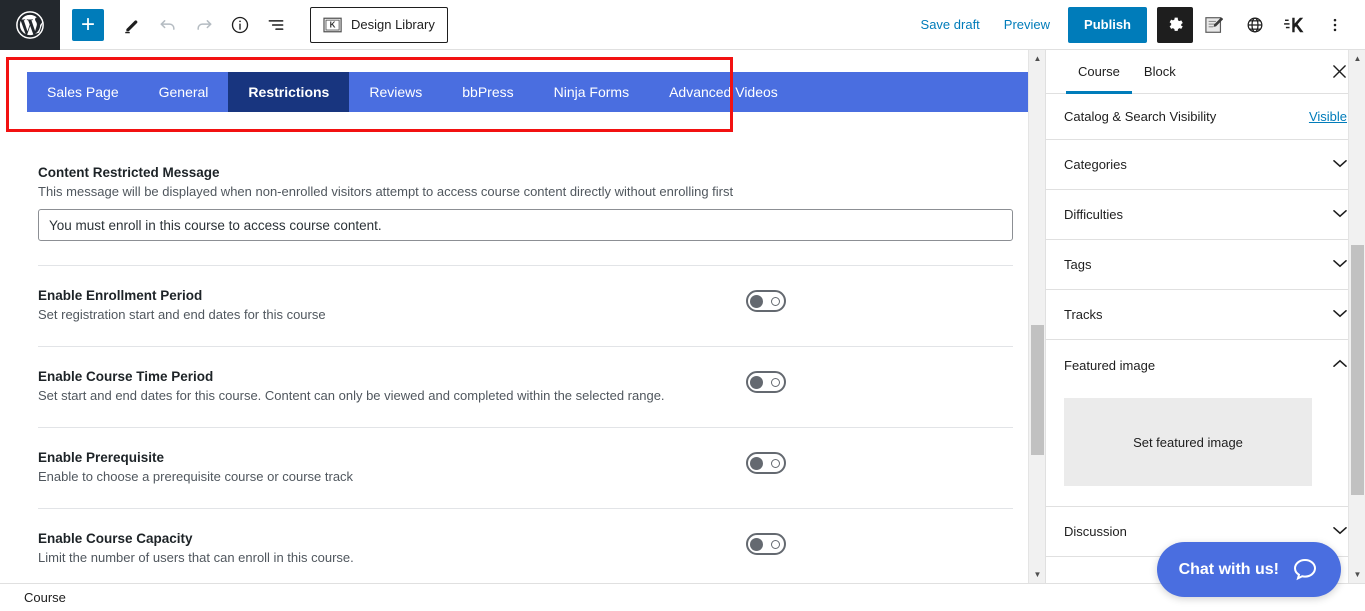  What do you see at coordinates (1160, 72) in the screenshot?
I see `sidebar-tab-block: Block` at bounding box center [1160, 72].